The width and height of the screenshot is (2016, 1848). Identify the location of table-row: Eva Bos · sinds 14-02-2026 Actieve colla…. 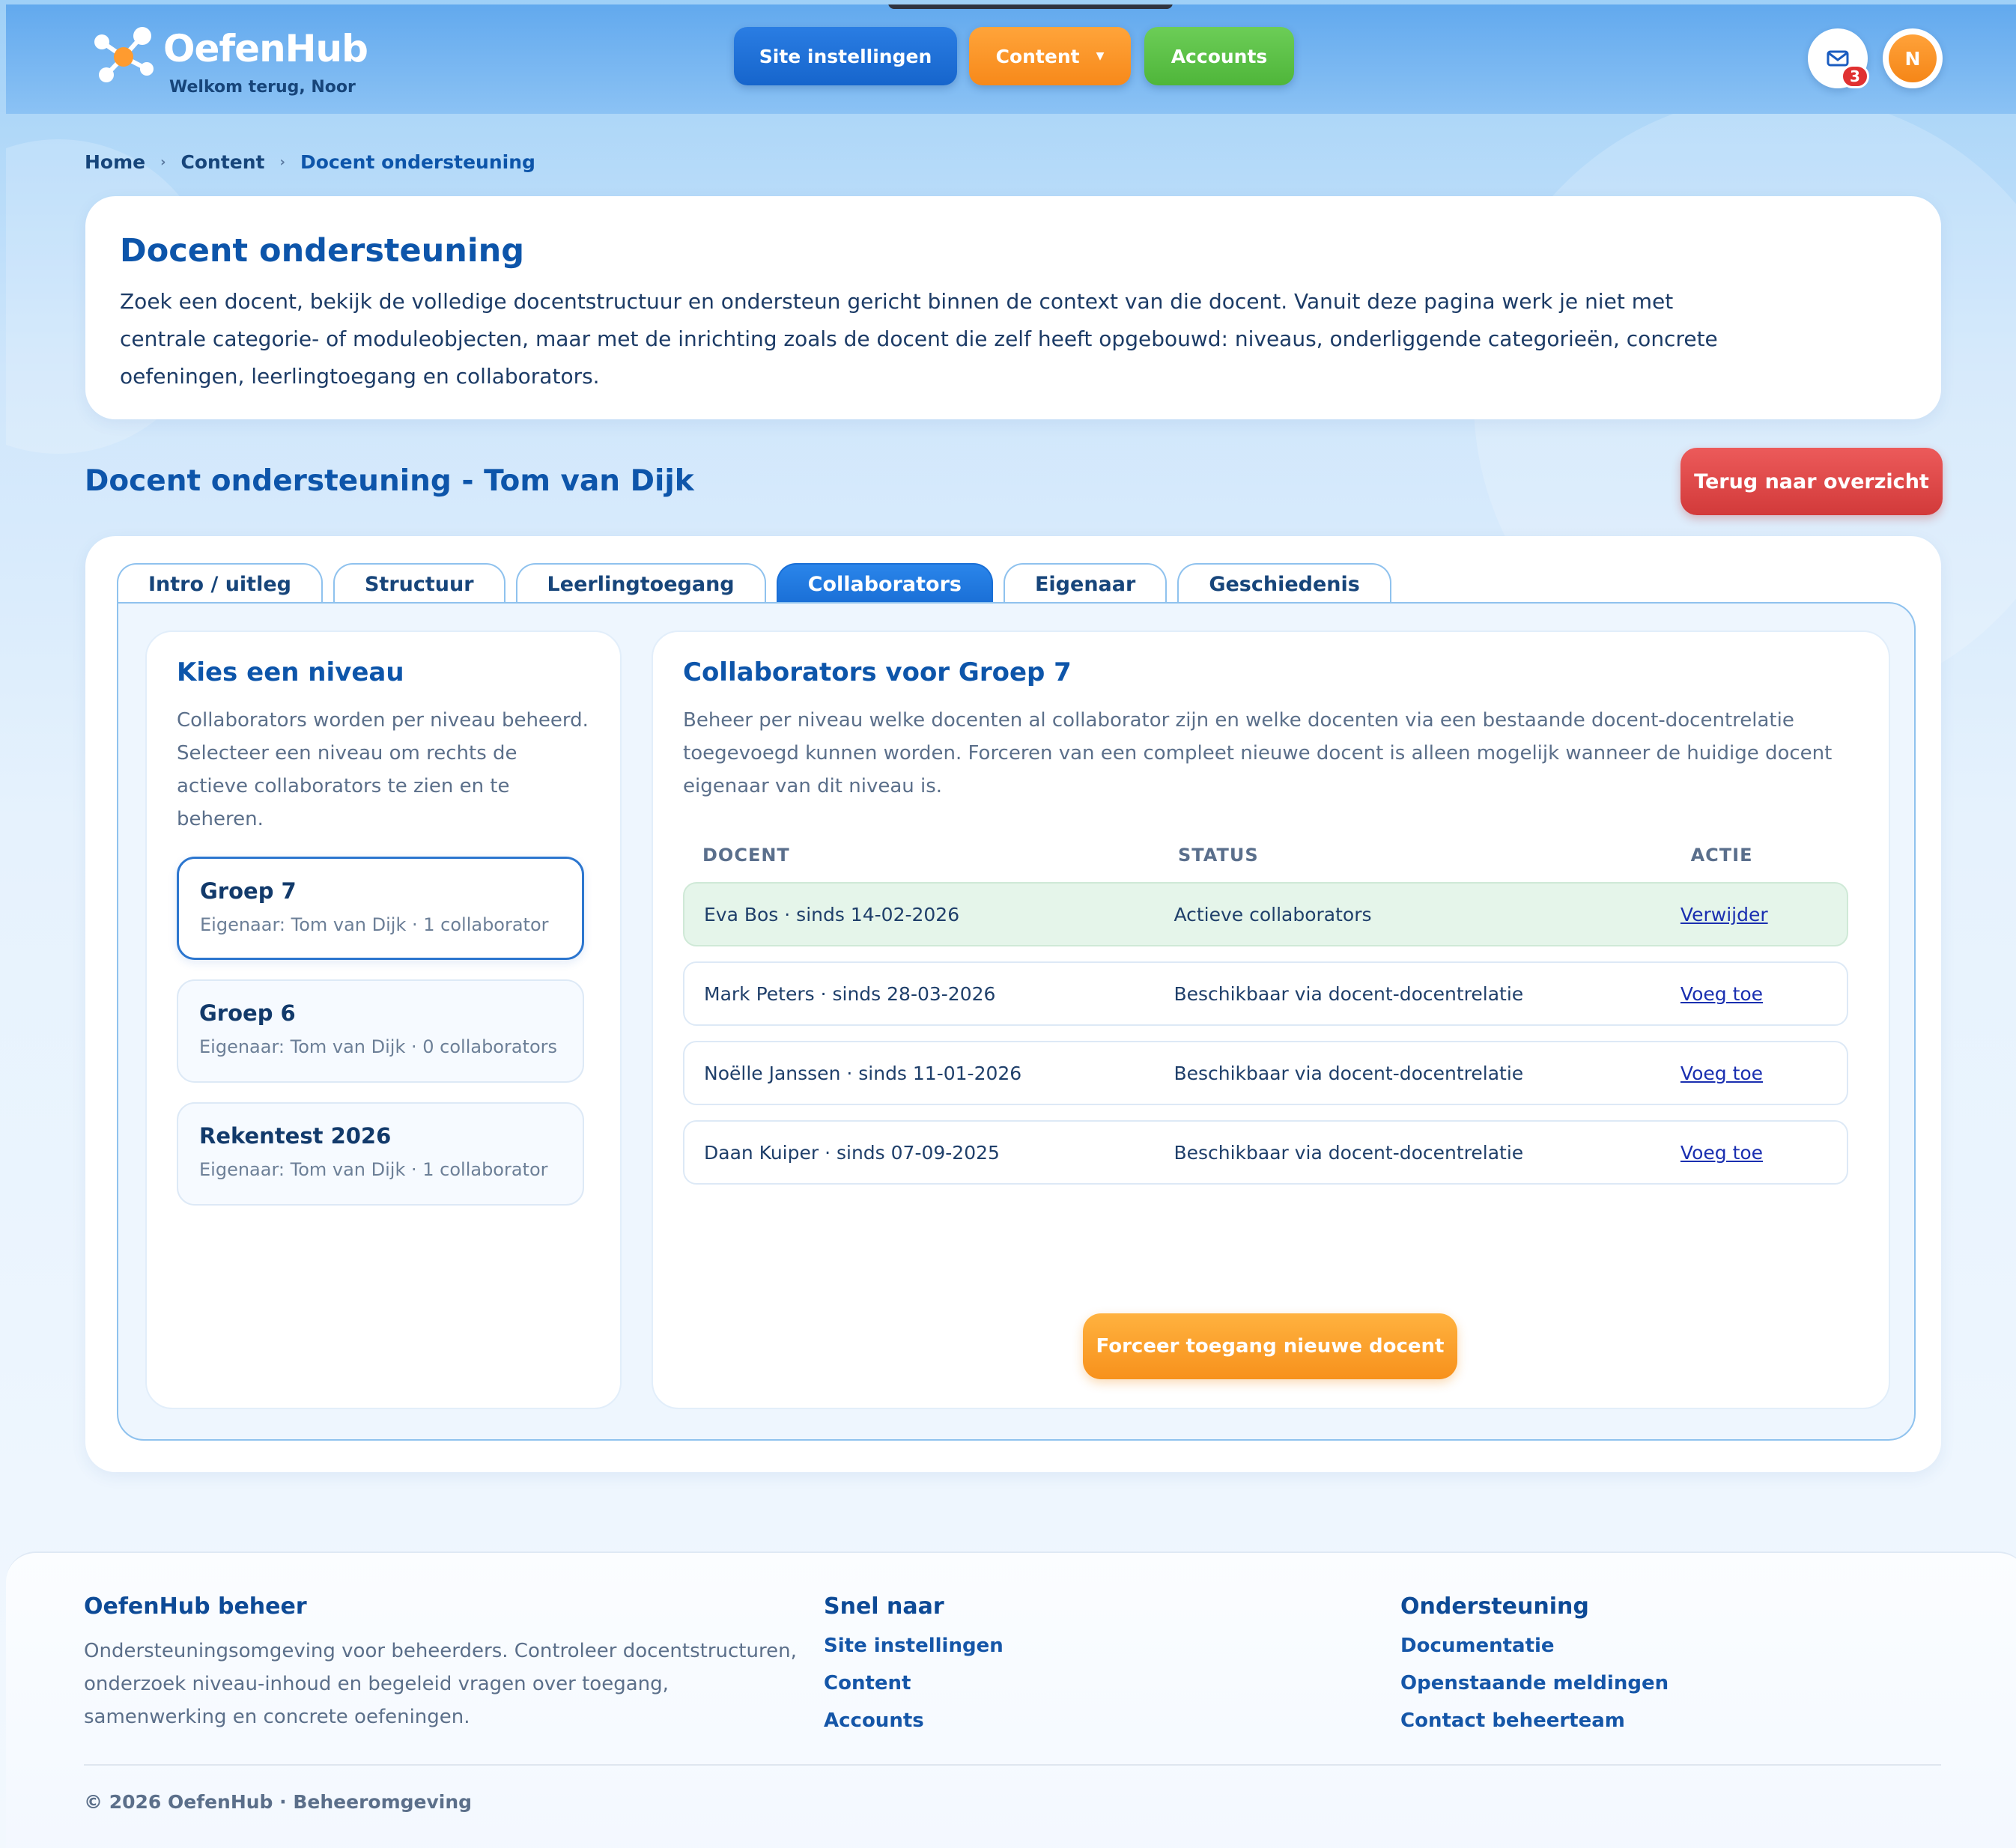
(1265, 914).